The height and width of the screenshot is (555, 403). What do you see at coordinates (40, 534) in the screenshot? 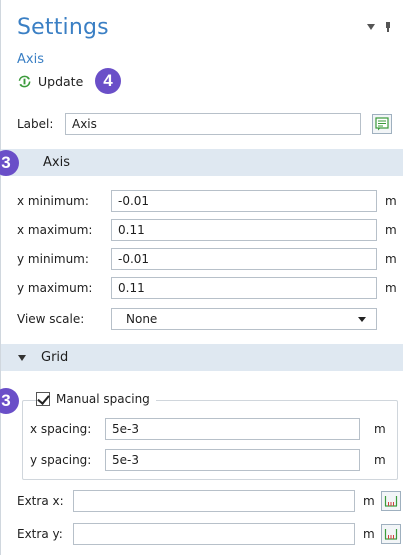
I see `extra-y-label: Extra y:` at bounding box center [40, 534].